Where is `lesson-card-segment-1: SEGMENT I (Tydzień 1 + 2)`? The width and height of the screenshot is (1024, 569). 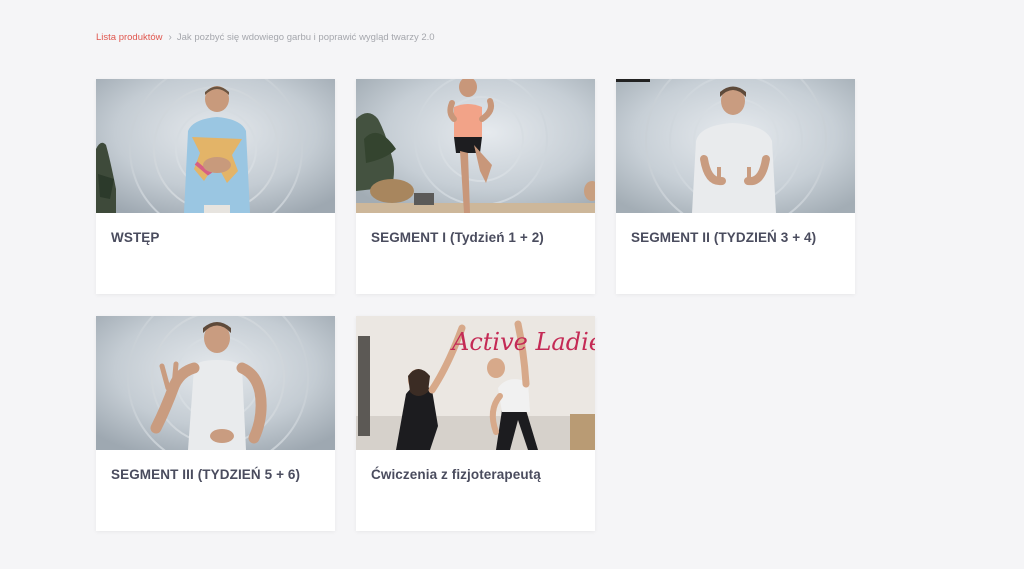
lesson-card-segment-1: SEGMENT I (Tydzień 1 + 2) is located at coordinates (475, 186).